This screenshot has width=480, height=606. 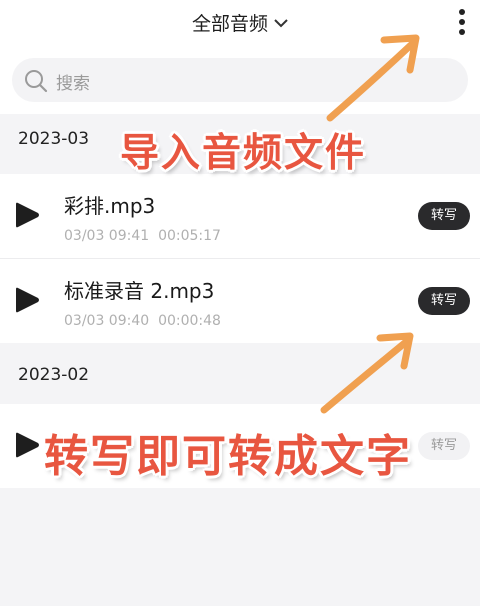 What do you see at coordinates (243, 153) in the screenshot?
I see `import-audio-caption: 导入音频文件` at bounding box center [243, 153].